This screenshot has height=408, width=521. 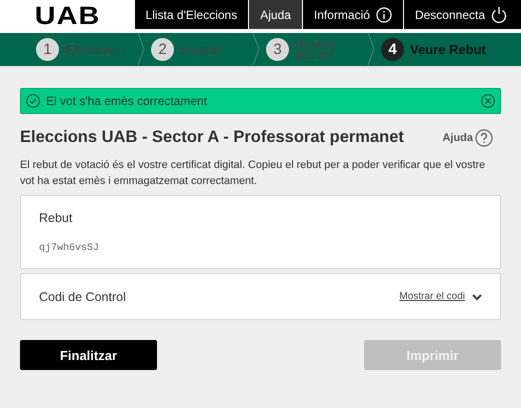 I want to click on help-icon, so click(x=484, y=137).